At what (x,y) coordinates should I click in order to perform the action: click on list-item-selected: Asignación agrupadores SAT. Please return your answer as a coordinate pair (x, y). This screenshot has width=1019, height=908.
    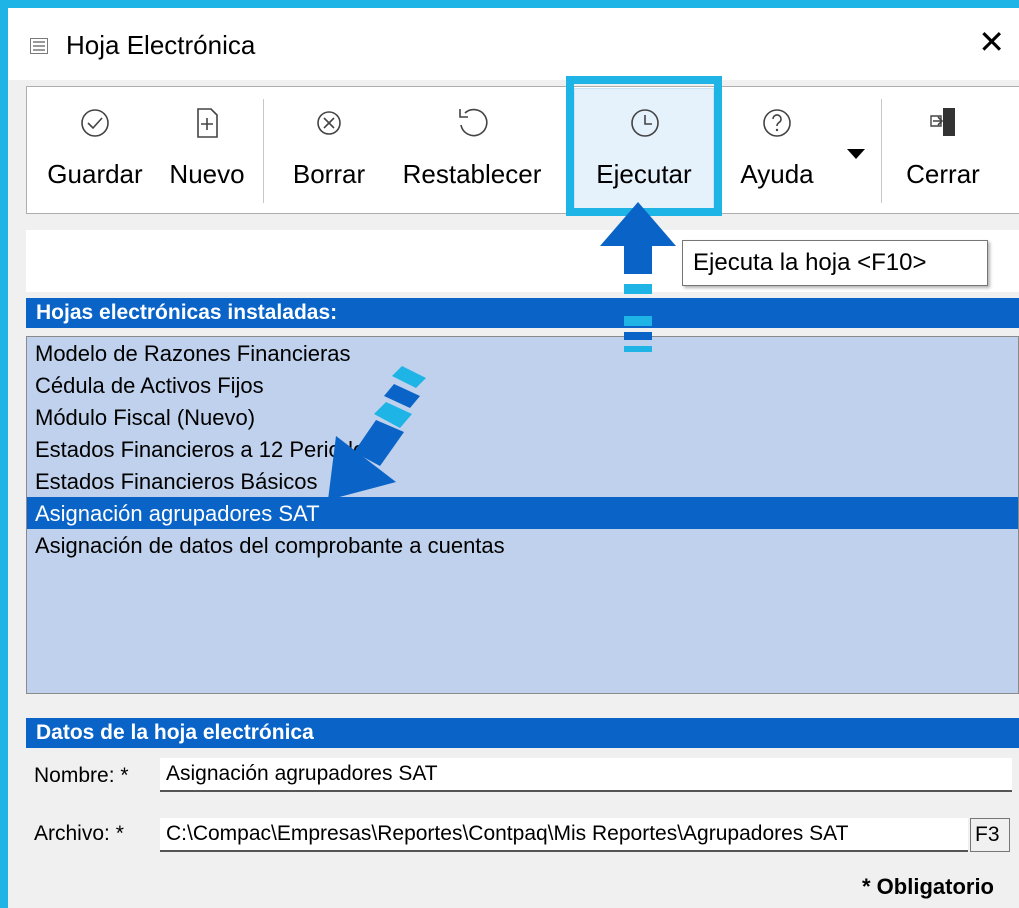
    Looking at the image, I should click on (522, 513).